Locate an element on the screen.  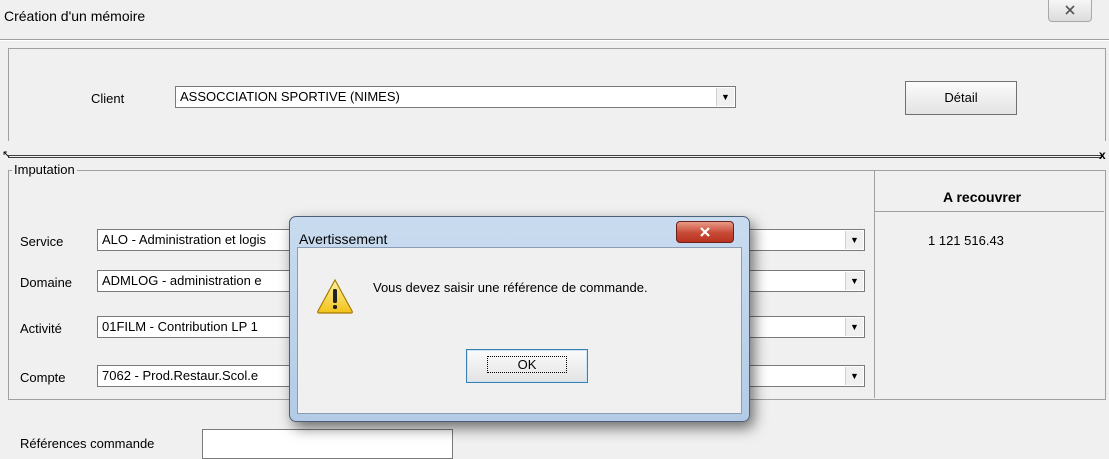
warning-icon is located at coordinates (335, 296).